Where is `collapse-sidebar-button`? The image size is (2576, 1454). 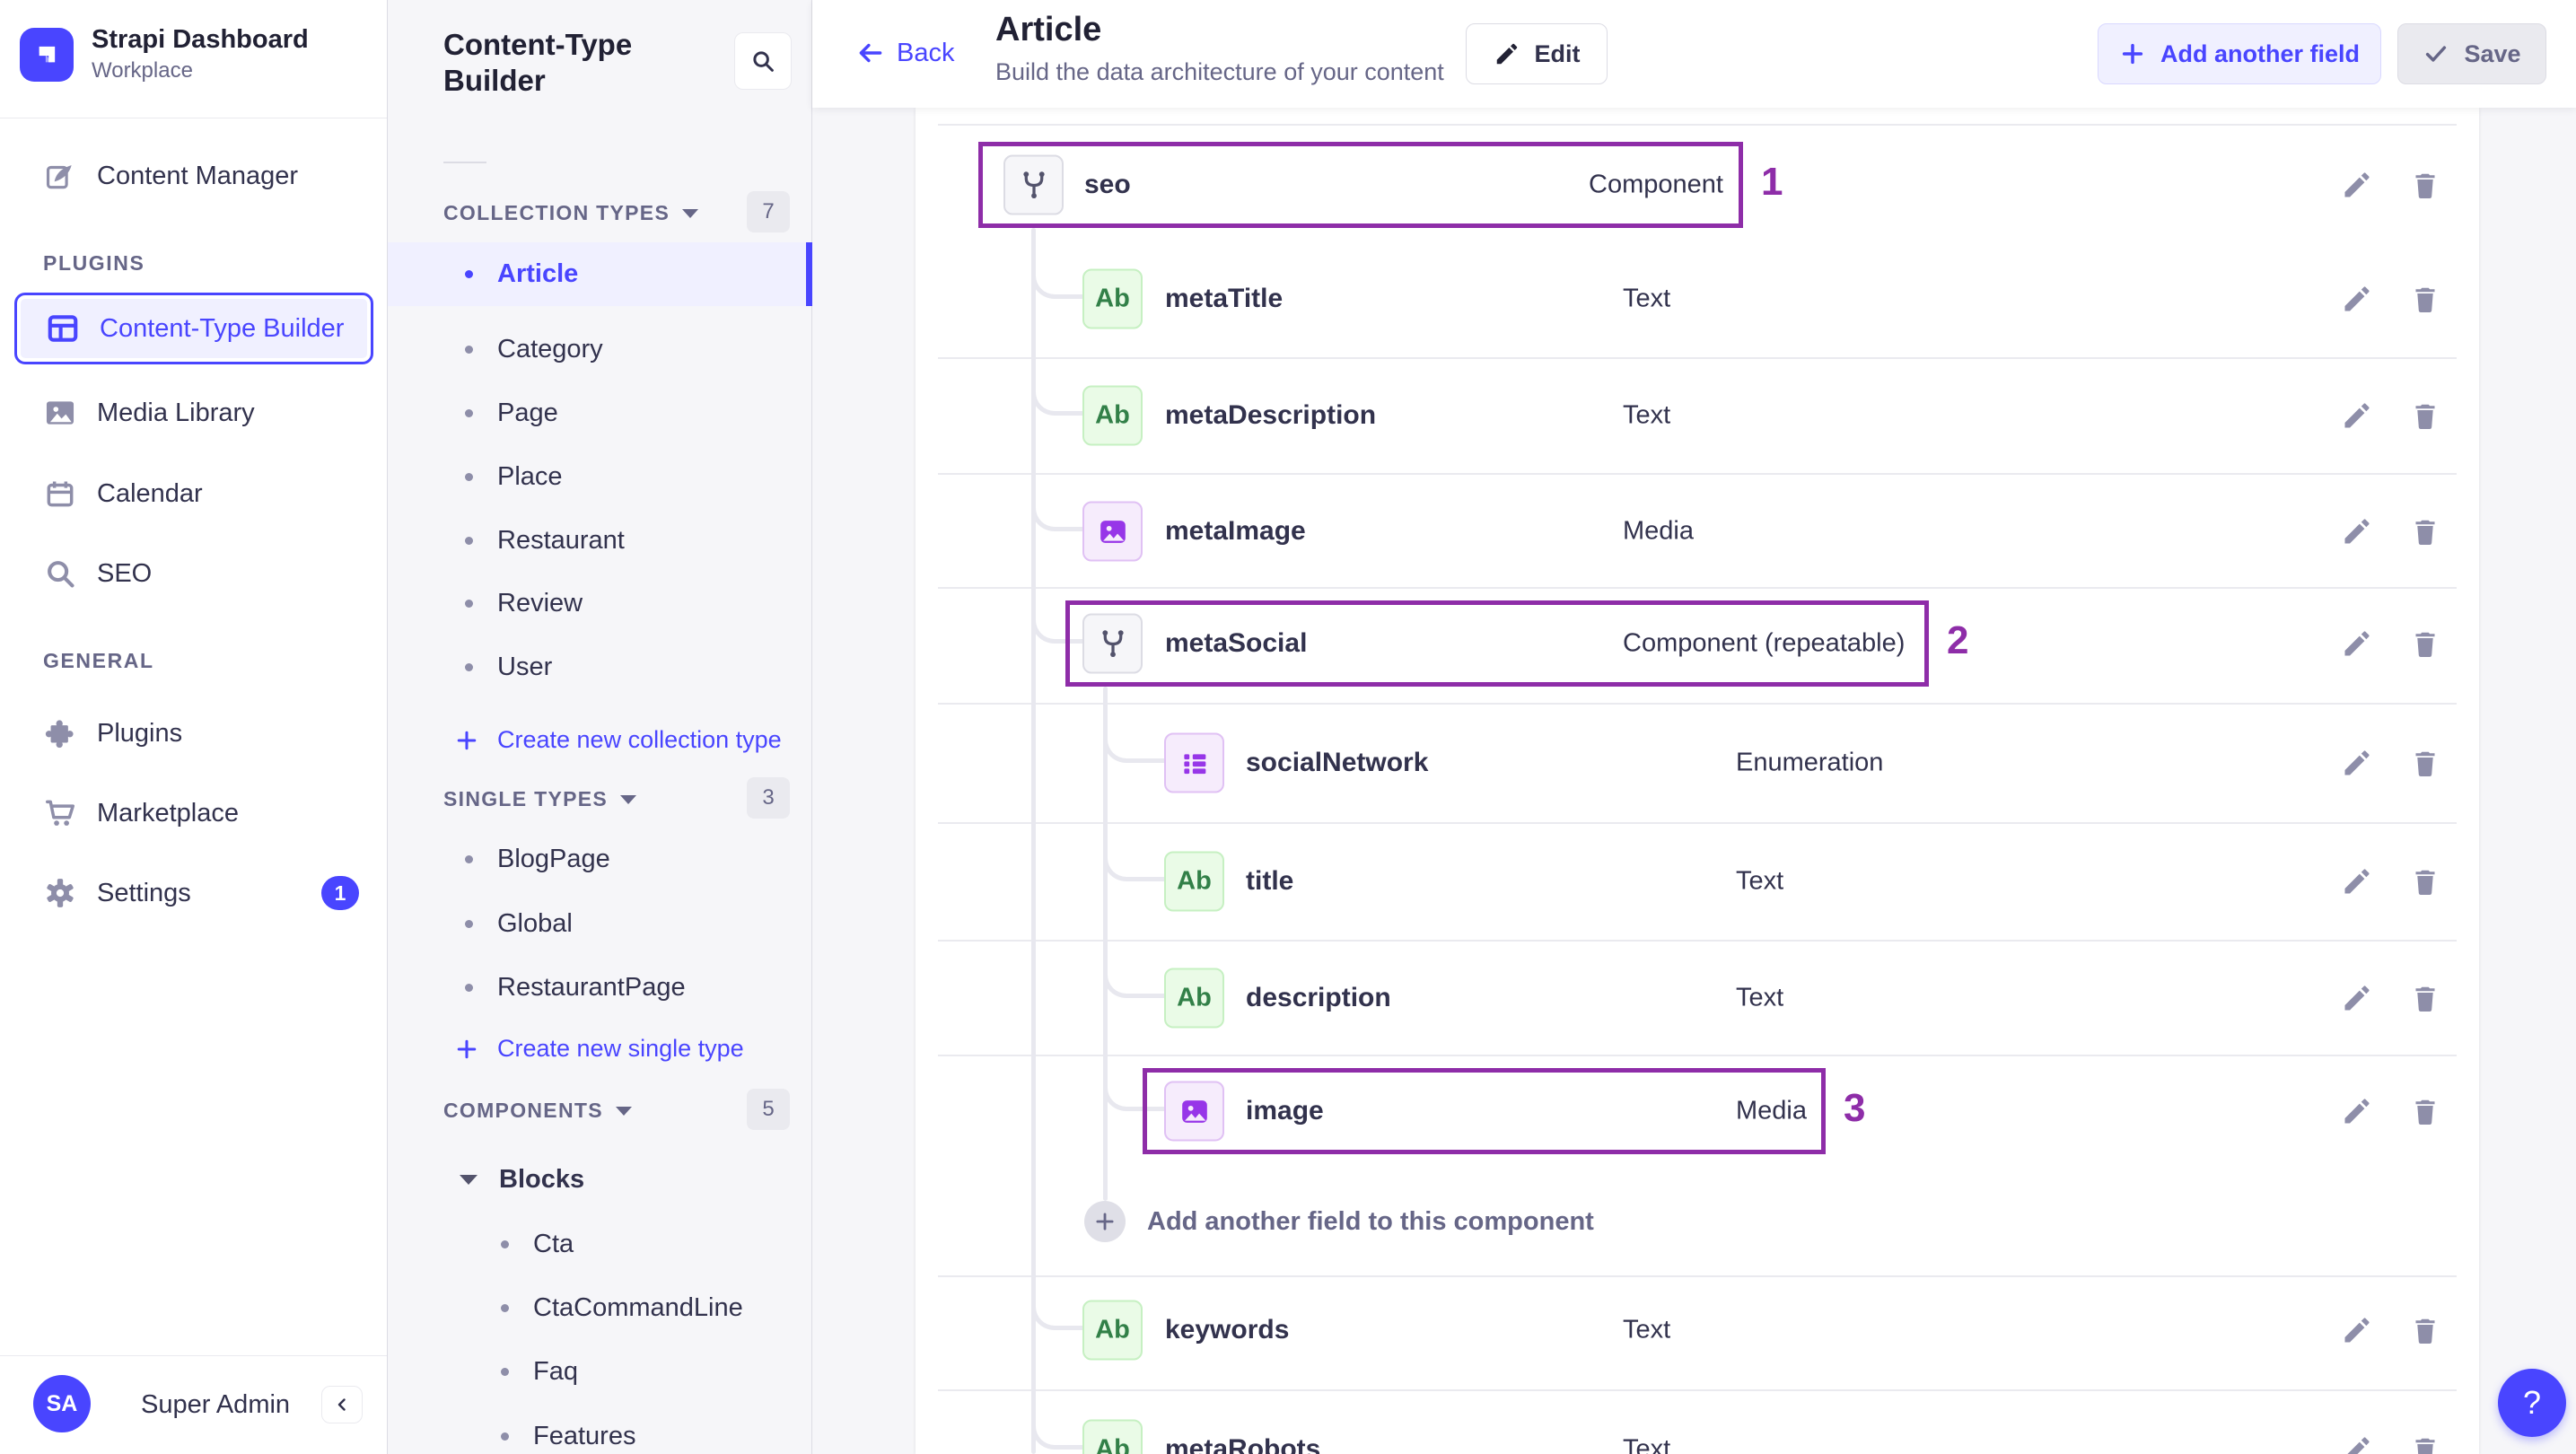 collapse-sidebar-button is located at coordinates (342, 1404).